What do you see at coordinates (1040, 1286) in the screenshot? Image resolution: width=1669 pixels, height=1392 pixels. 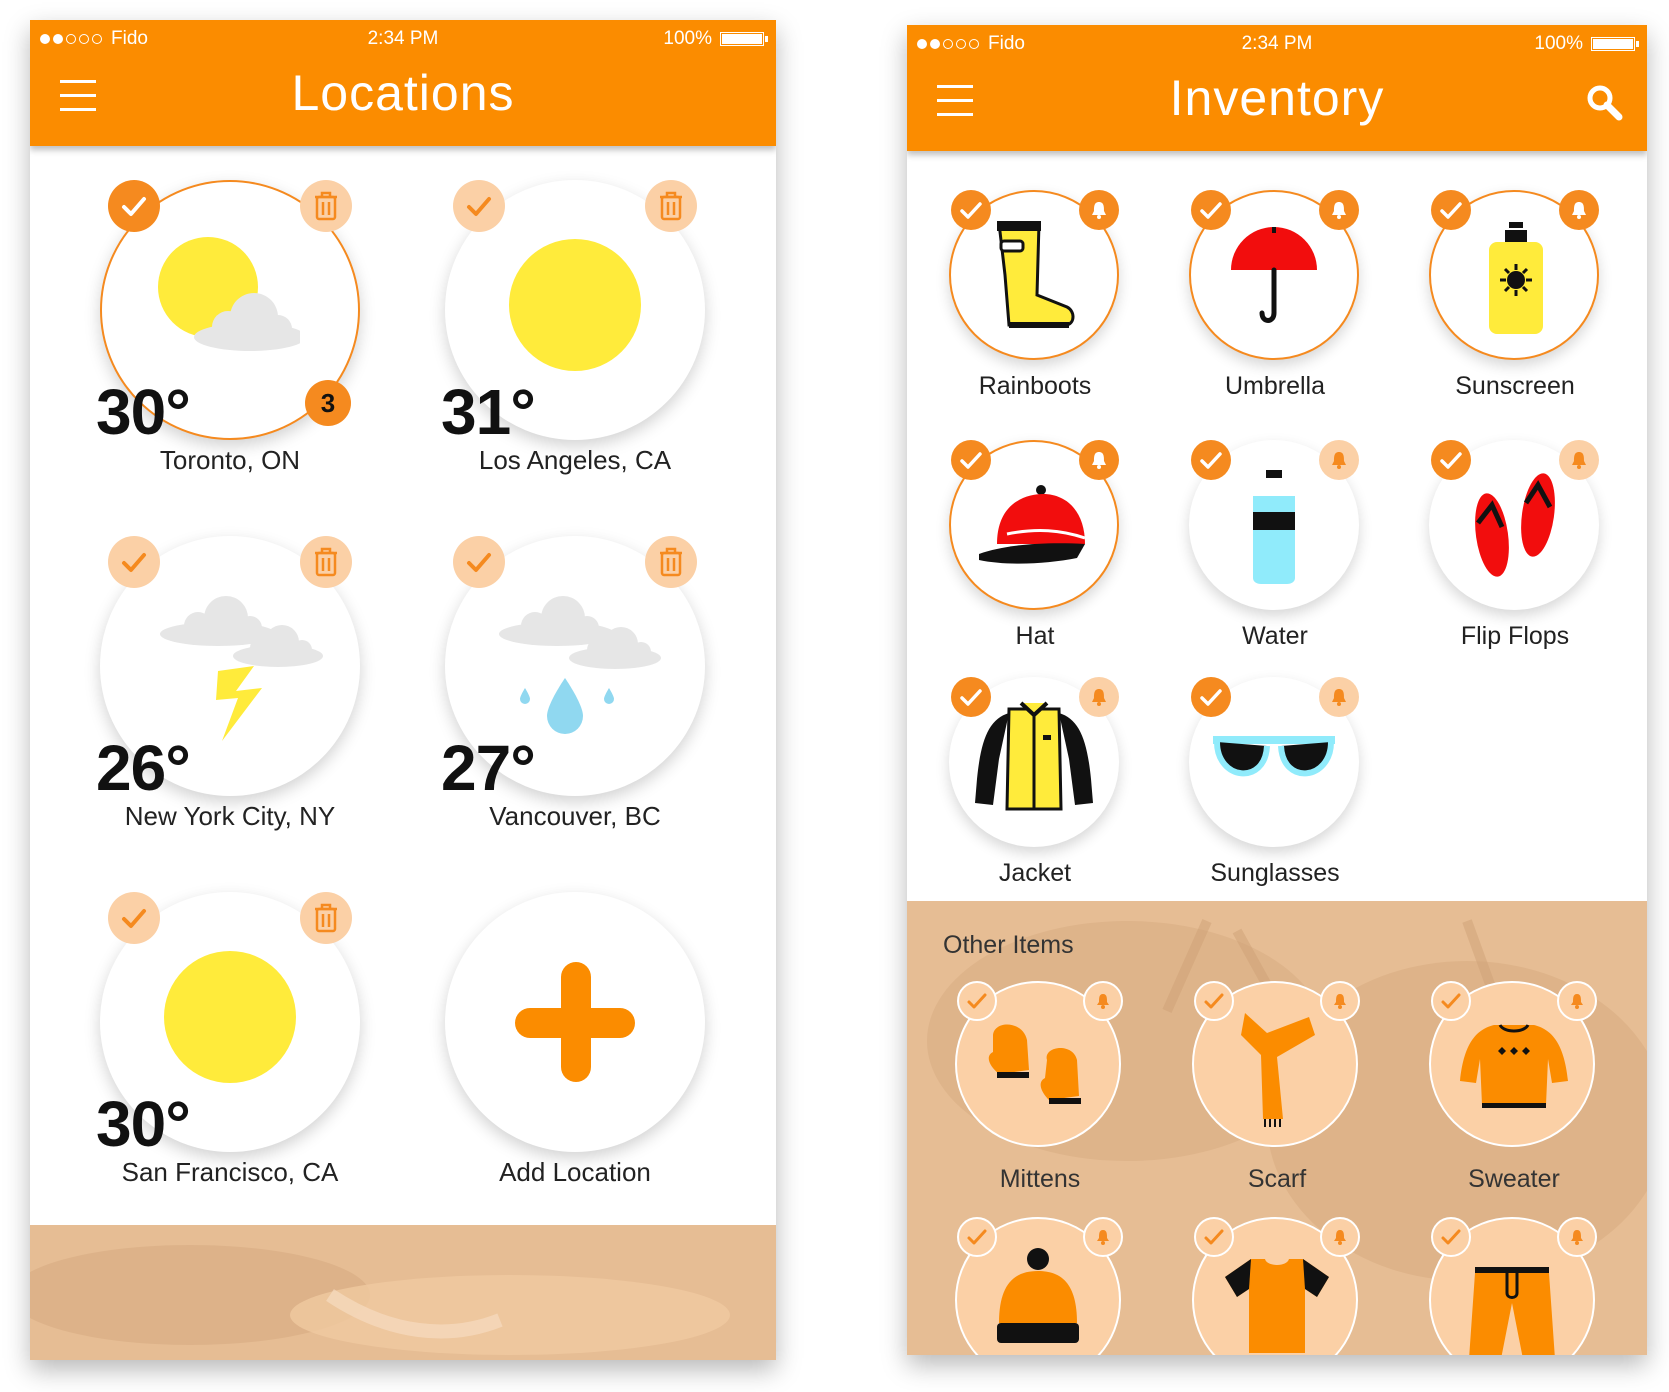 I see `other-item-toque` at bounding box center [1040, 1286].